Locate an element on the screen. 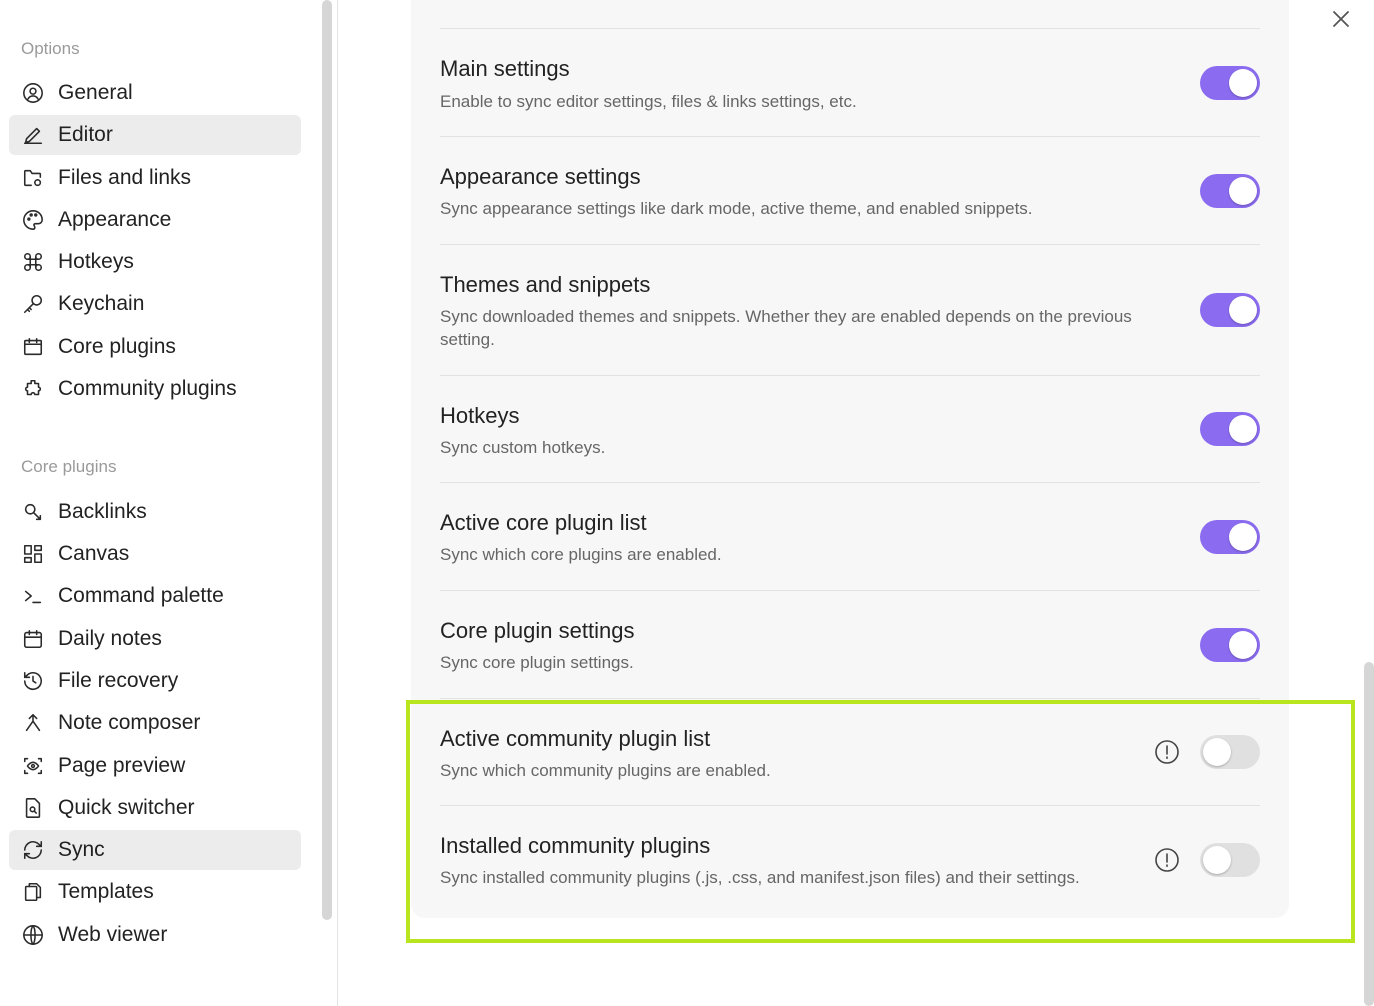  folder-cog-icon is located at coordinates (33, 178).